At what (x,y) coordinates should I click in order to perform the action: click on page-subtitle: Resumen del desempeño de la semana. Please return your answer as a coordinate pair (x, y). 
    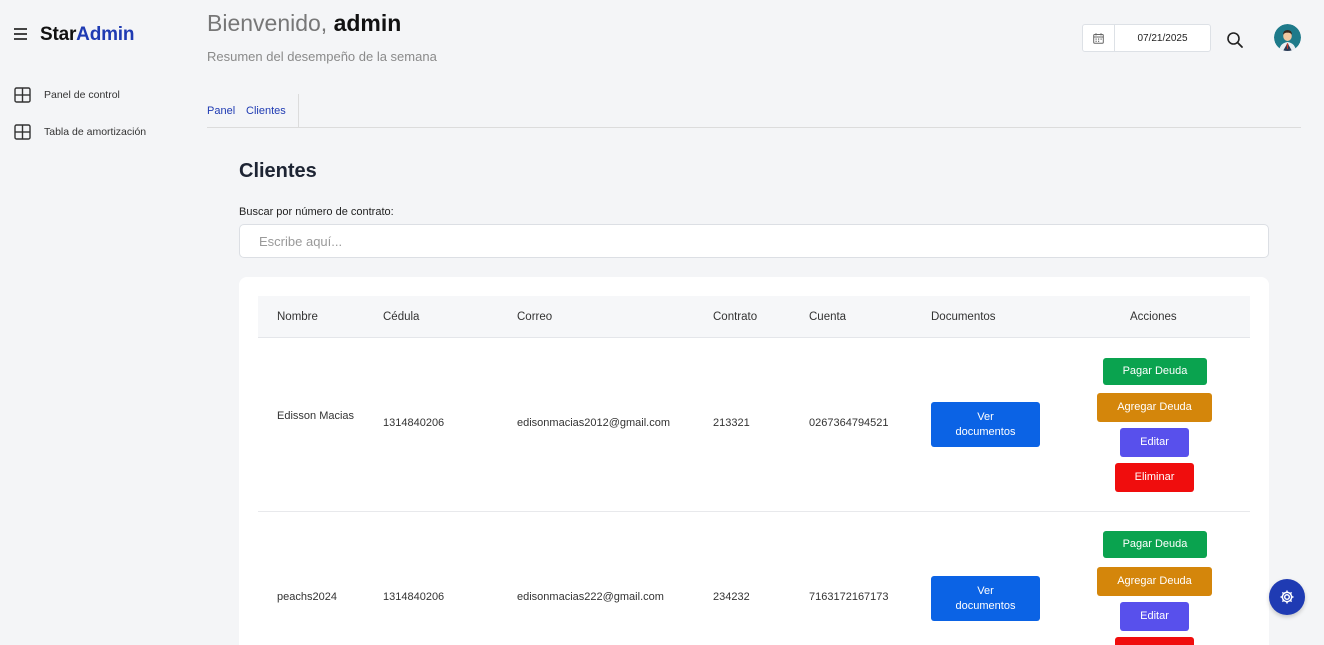
    Looking at the image, I should click on (322, 56).